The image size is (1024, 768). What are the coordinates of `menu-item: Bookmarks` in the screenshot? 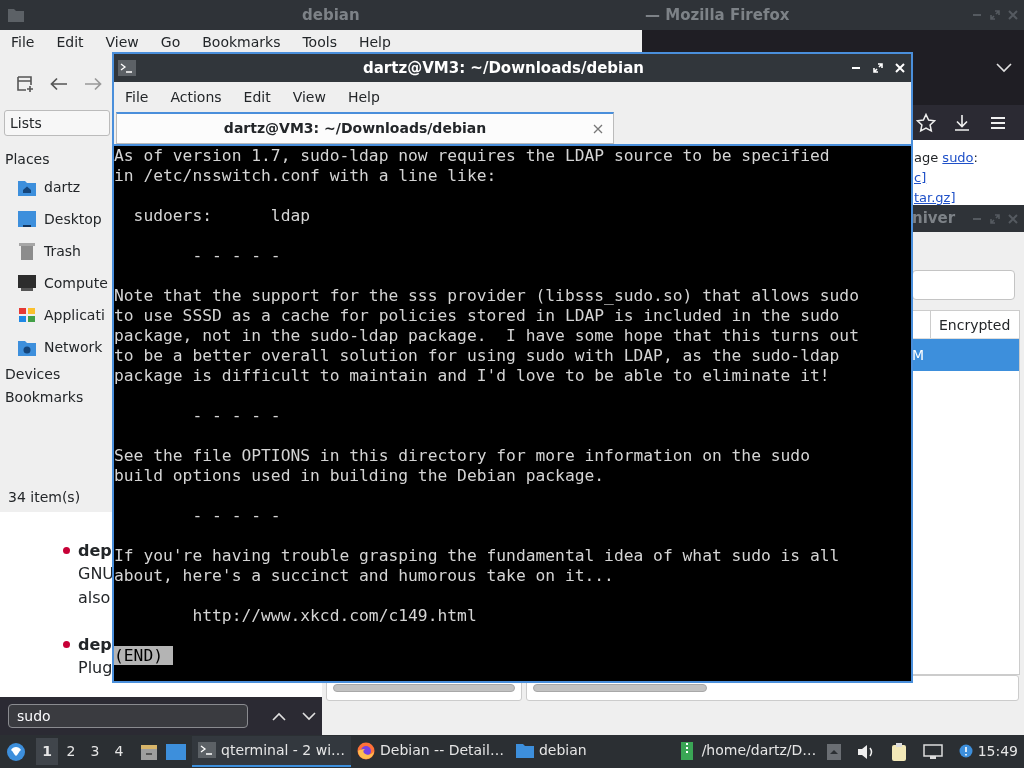 It's located at (241, 42).